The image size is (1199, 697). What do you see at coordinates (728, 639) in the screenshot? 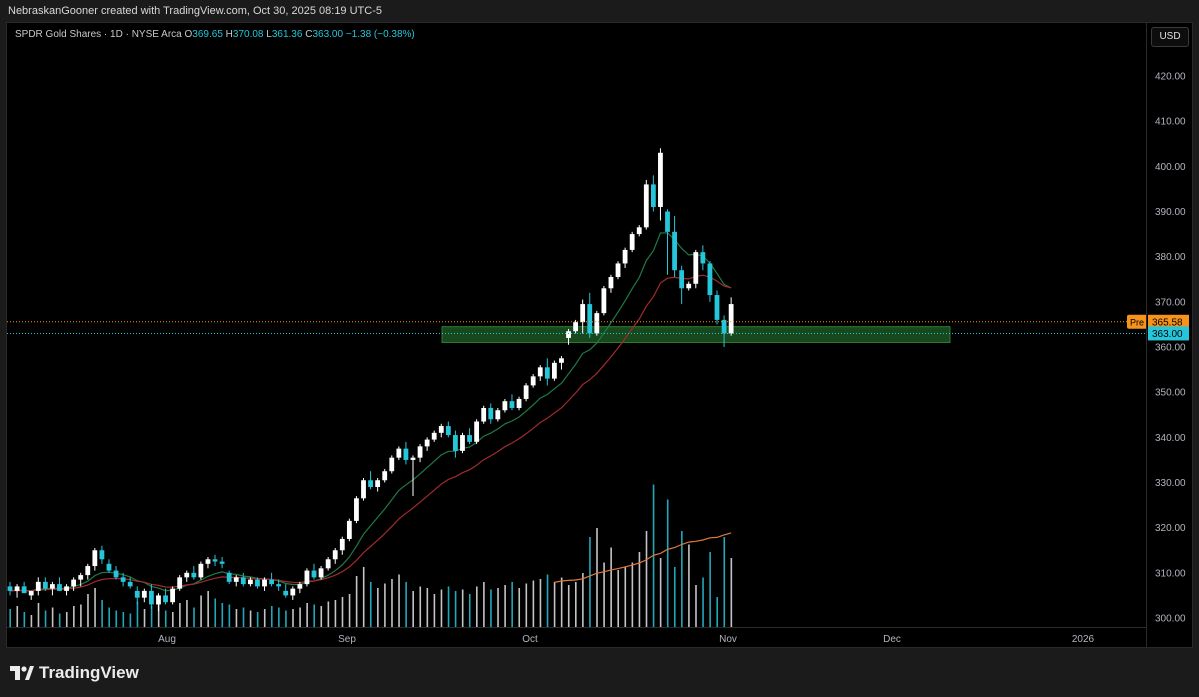
I see `time-tick-label: Nov` at bounding box center [728, 639].